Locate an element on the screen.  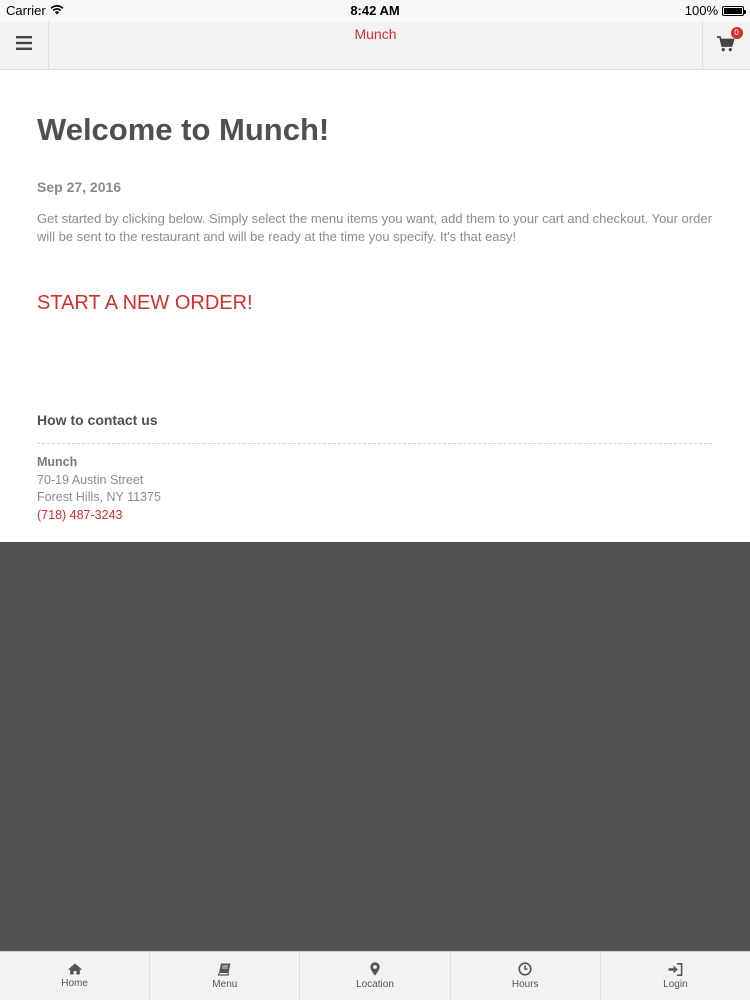
menu-button is located at coordinates (24, 45).